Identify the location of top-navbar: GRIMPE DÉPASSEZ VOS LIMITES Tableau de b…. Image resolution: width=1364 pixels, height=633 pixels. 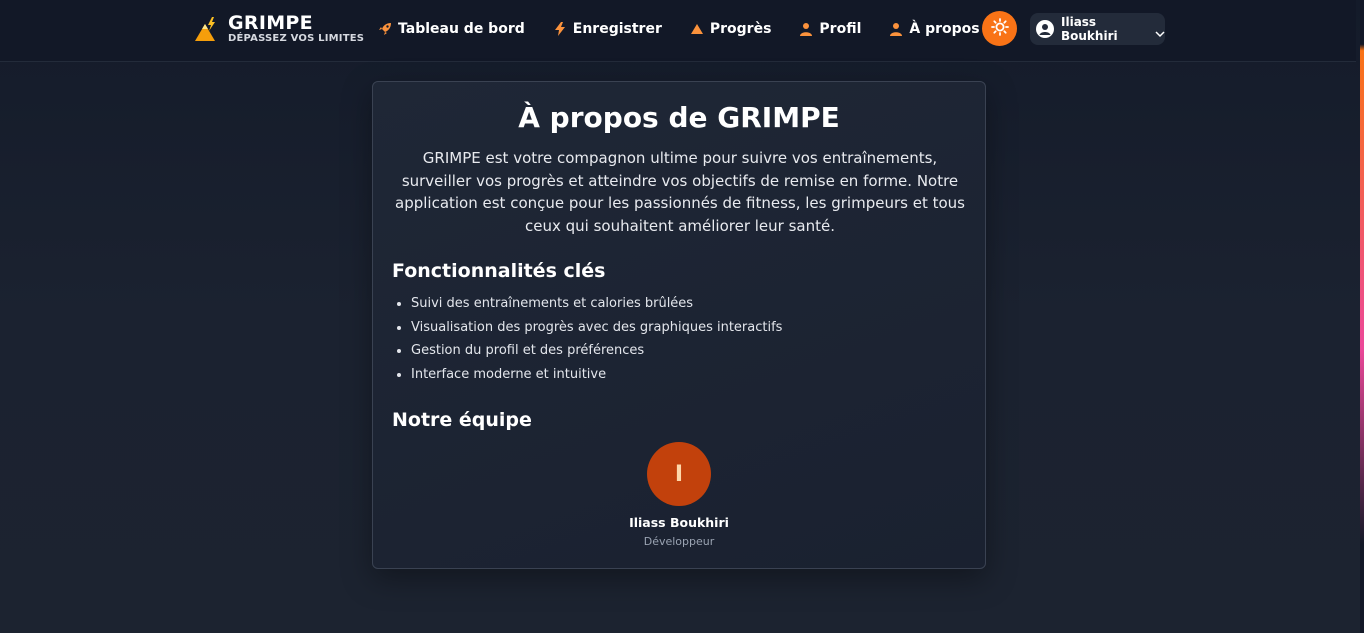
(678, 31).